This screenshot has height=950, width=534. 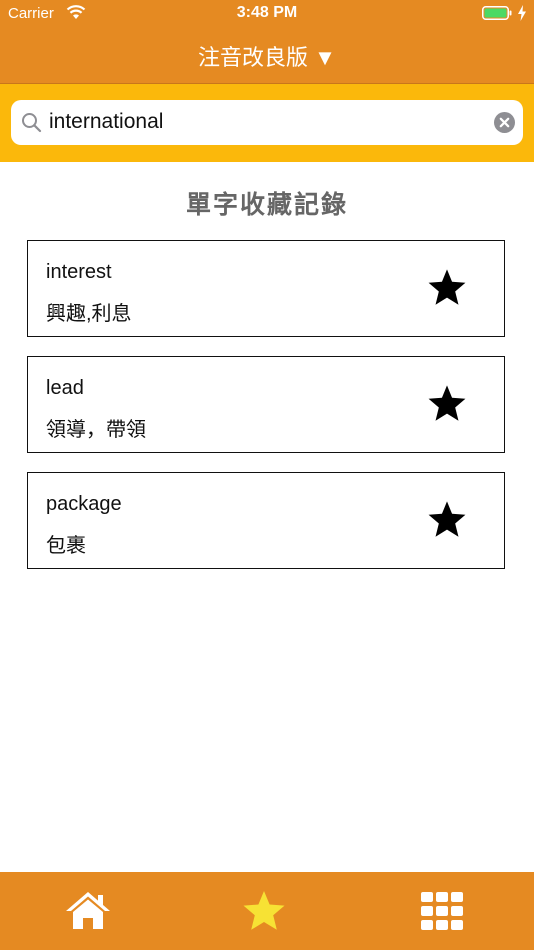 I want to click on tab-bar, so click(x=267, y=911).